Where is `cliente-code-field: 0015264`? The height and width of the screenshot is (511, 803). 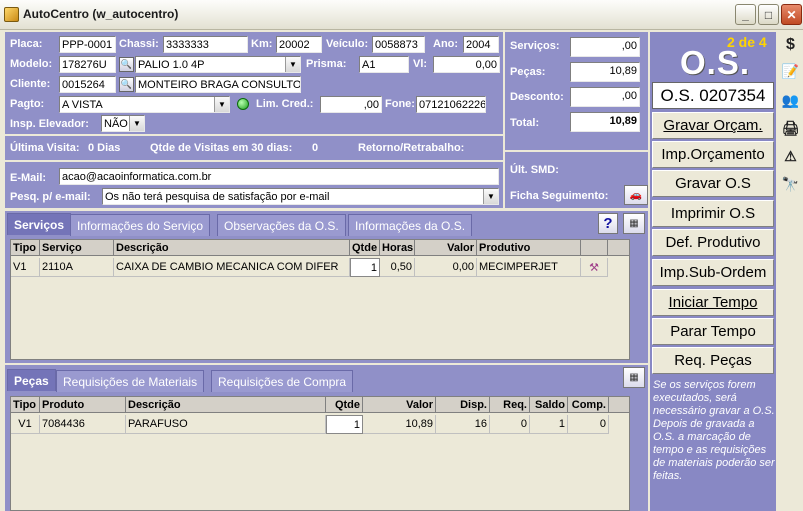
cliente-code-field: 0015264 is located at coordinates (87, 84).